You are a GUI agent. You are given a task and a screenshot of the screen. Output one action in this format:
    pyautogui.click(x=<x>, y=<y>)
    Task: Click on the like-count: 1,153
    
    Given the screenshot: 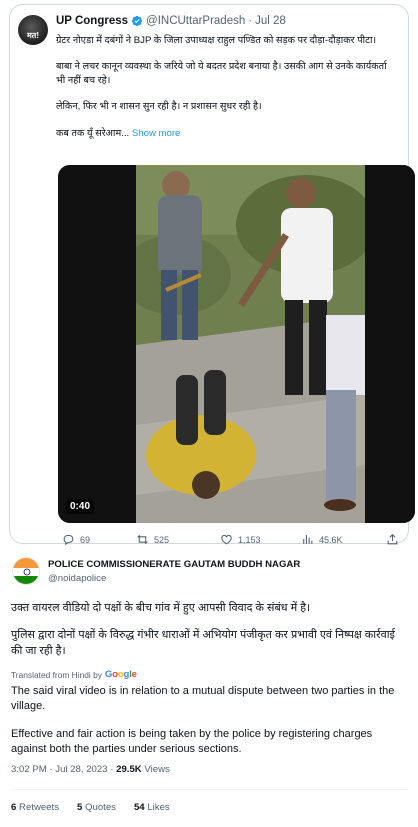 What is the action you would take?
    pyautogui.click(x=249, y=539)
    